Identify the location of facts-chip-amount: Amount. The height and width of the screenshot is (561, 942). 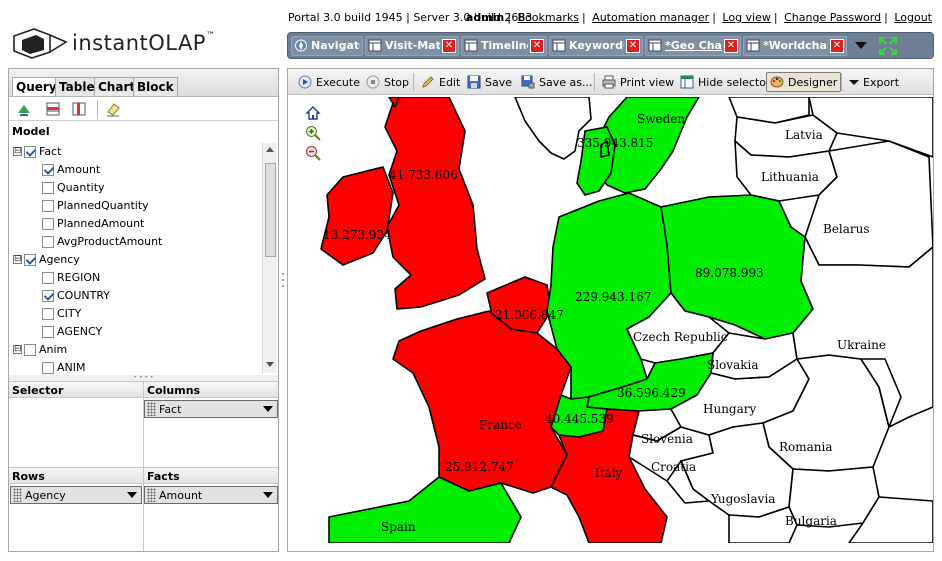
(211, 495).